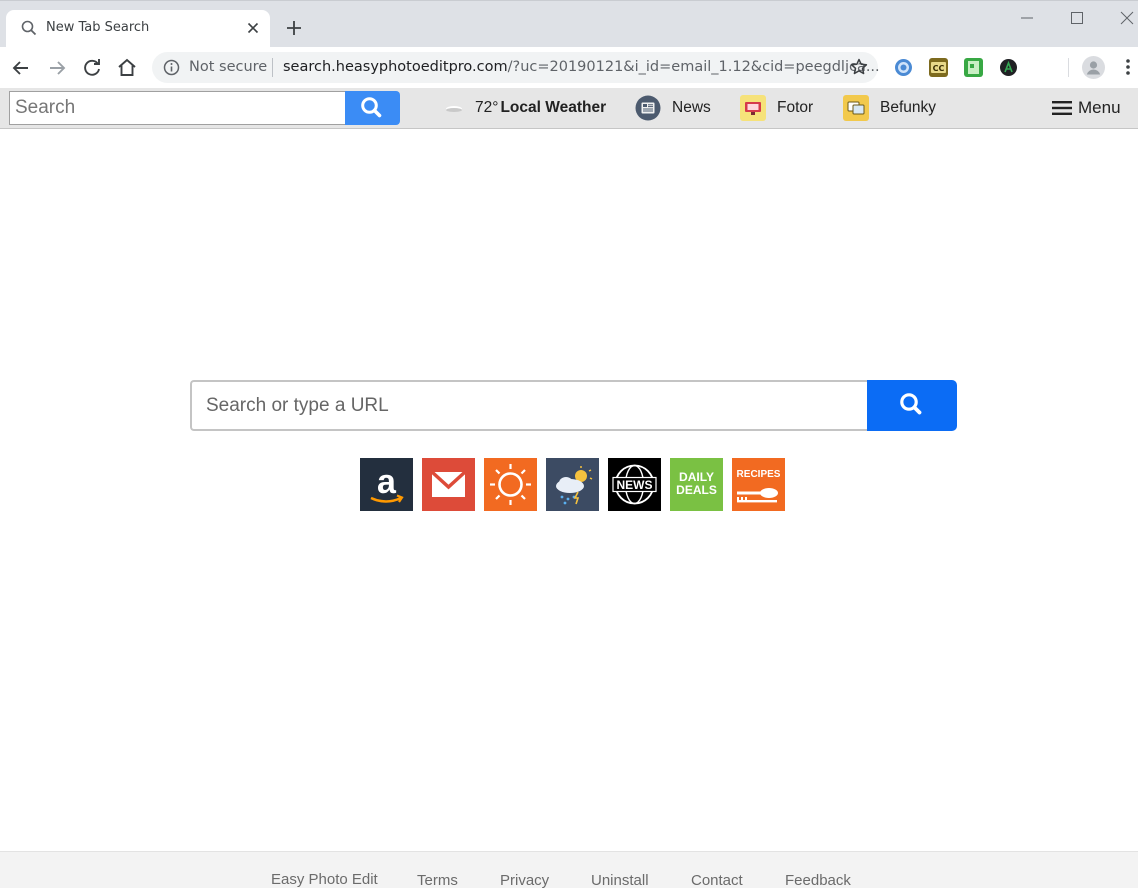 Image resolution: width=1138 pixels, height=888 pixels. I want to click on fotor-icon, so click(753, 108).